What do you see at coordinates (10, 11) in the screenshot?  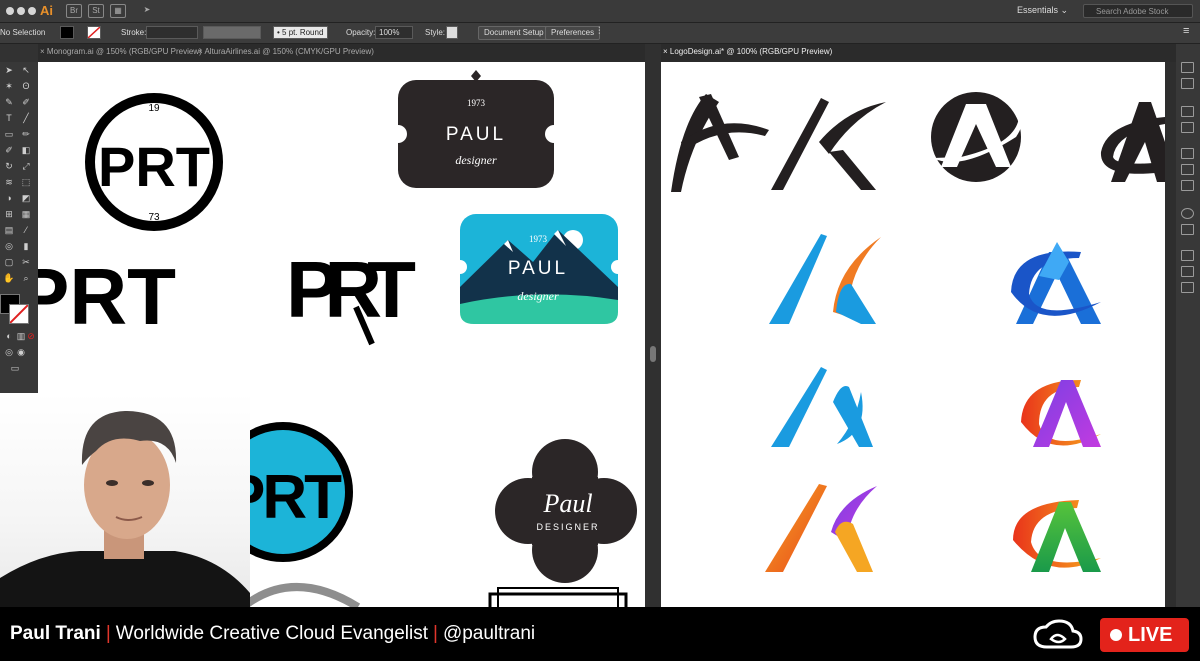 I see `close-window-button` at bounding box center [10, 11].